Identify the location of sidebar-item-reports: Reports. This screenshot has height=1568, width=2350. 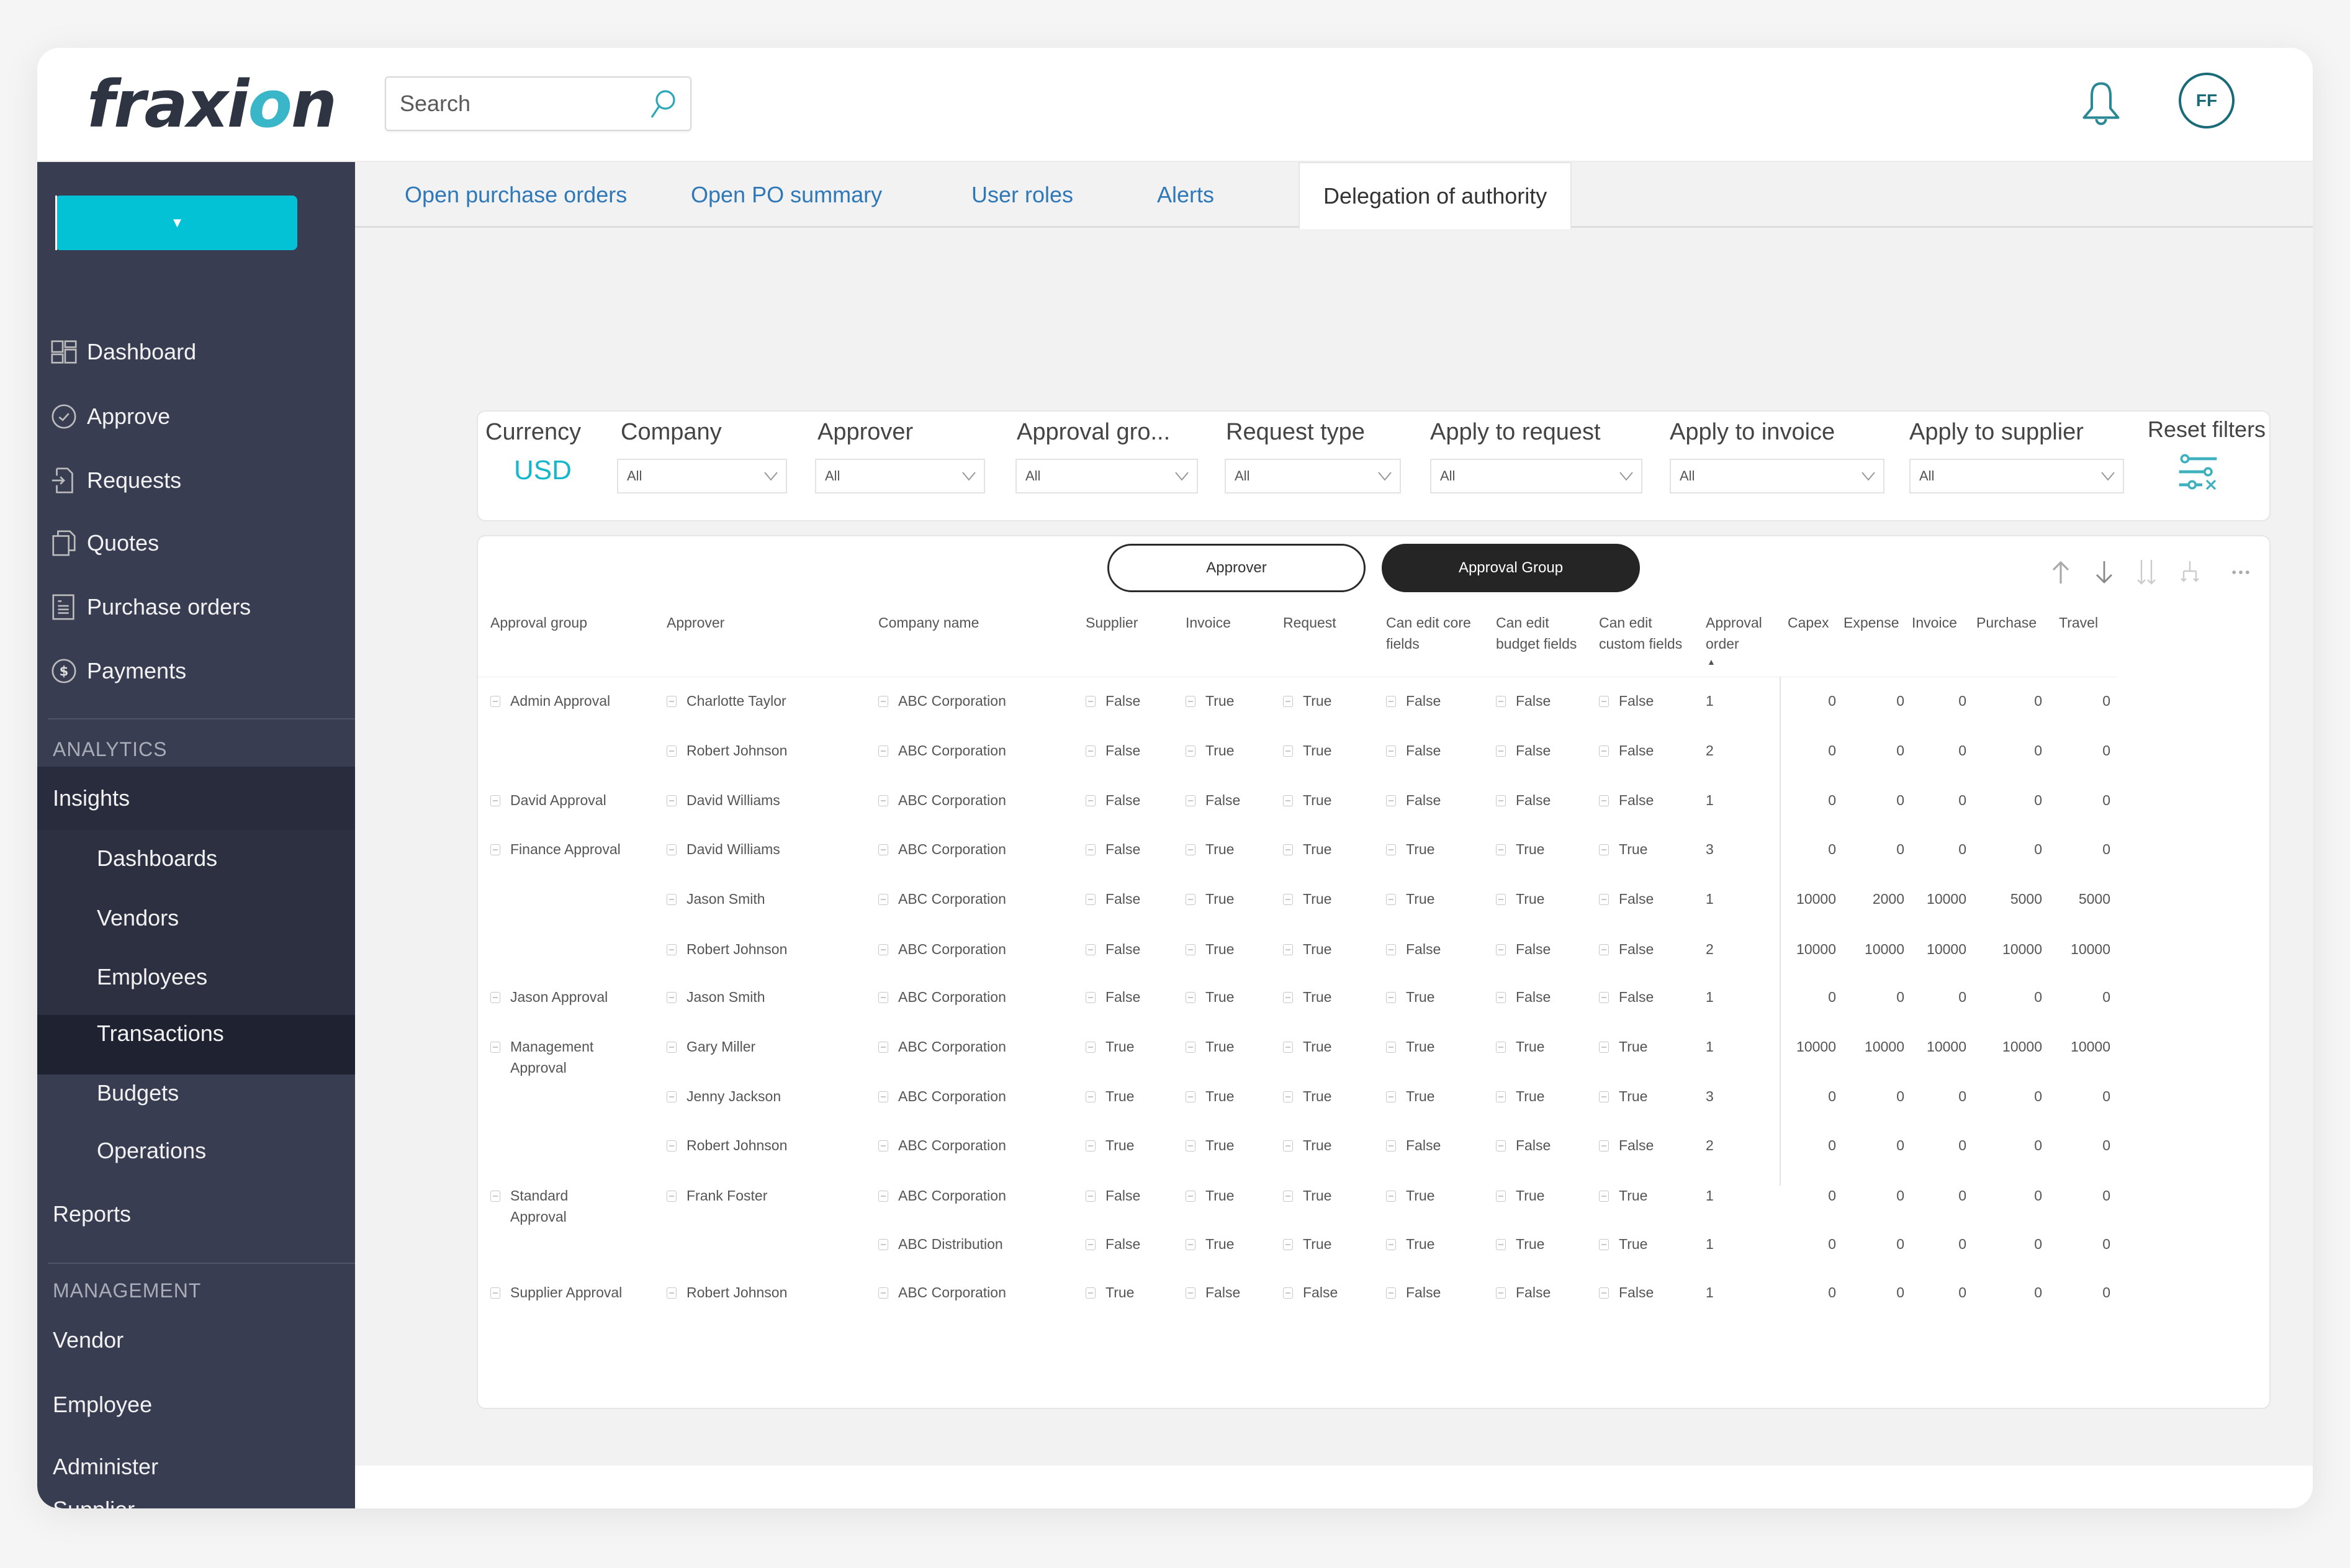
(92, 1214).